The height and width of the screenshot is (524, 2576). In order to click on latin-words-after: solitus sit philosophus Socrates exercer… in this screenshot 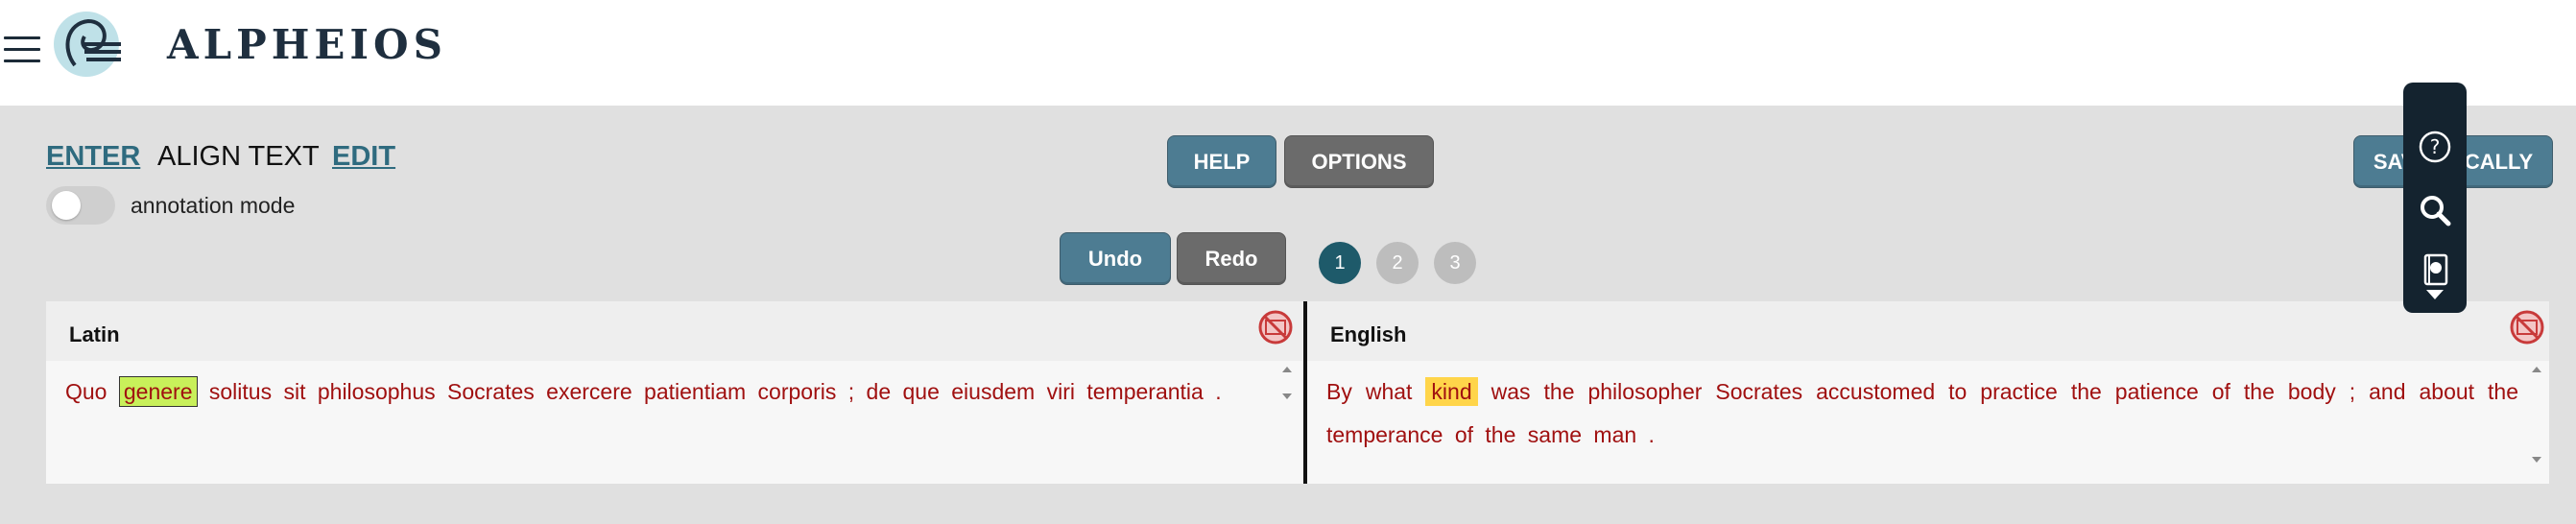, I will do `click(715, 391)`.